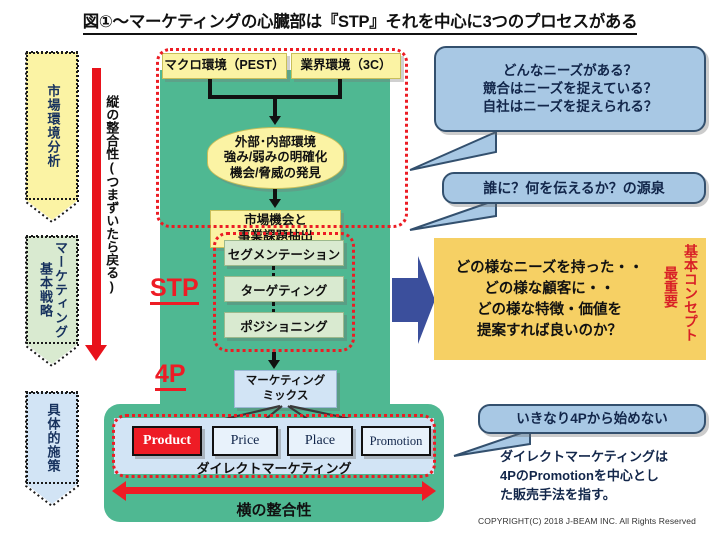 The image size is (720, 540). I want to click on direct-marketing-note-line3: た販売手法を指す。, so click(558, 494).